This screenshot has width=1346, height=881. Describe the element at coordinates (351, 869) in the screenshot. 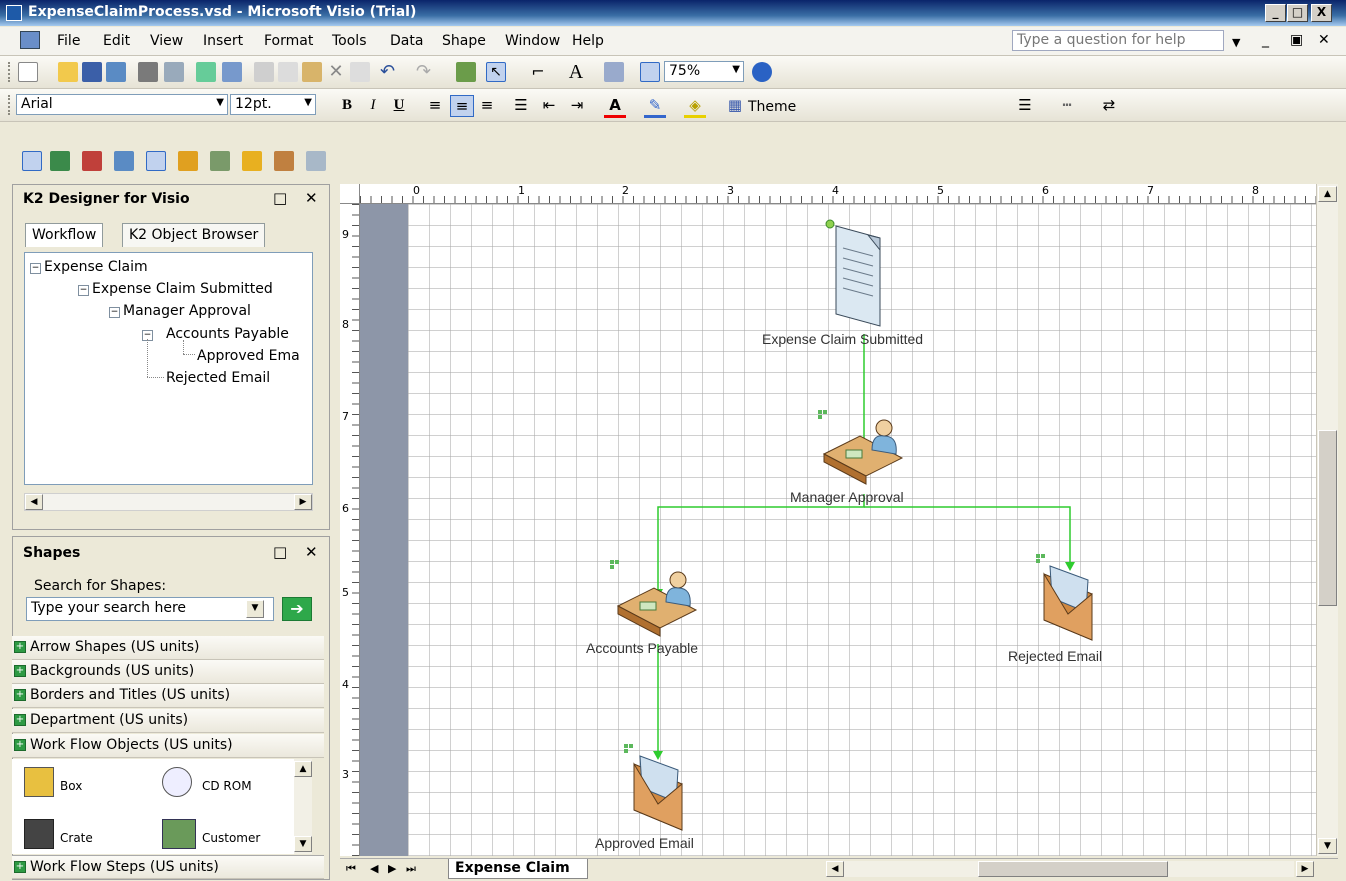

I see `first-page-icon: ⏮` at that location.